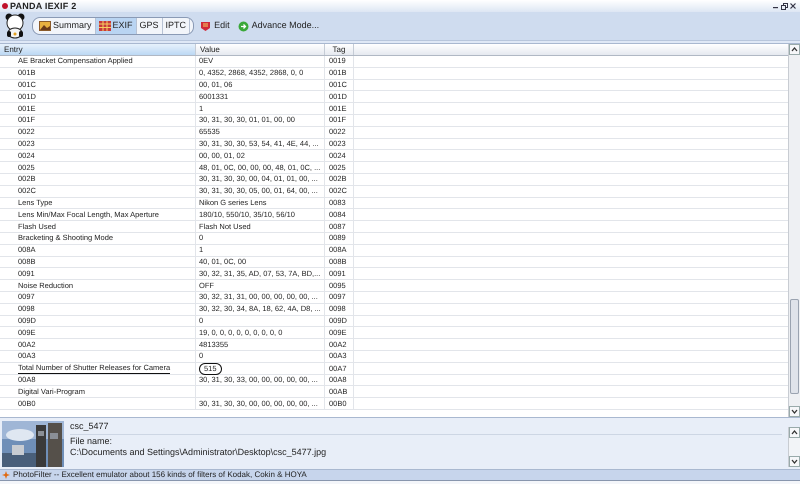 The height and width of the screenshot is (484, 800). Describe the element at coordinates (6, 475) in the screenshot. I see `star-icon` at that location.